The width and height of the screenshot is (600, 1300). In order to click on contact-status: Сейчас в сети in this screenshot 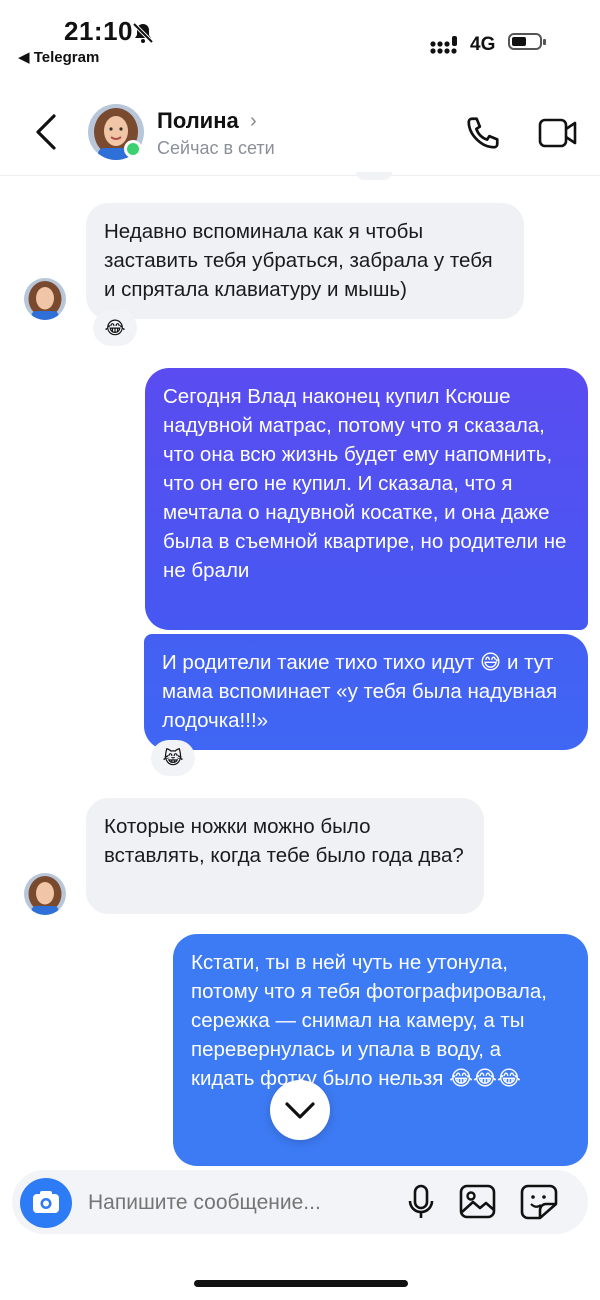, I will do `click(216, 148)`.